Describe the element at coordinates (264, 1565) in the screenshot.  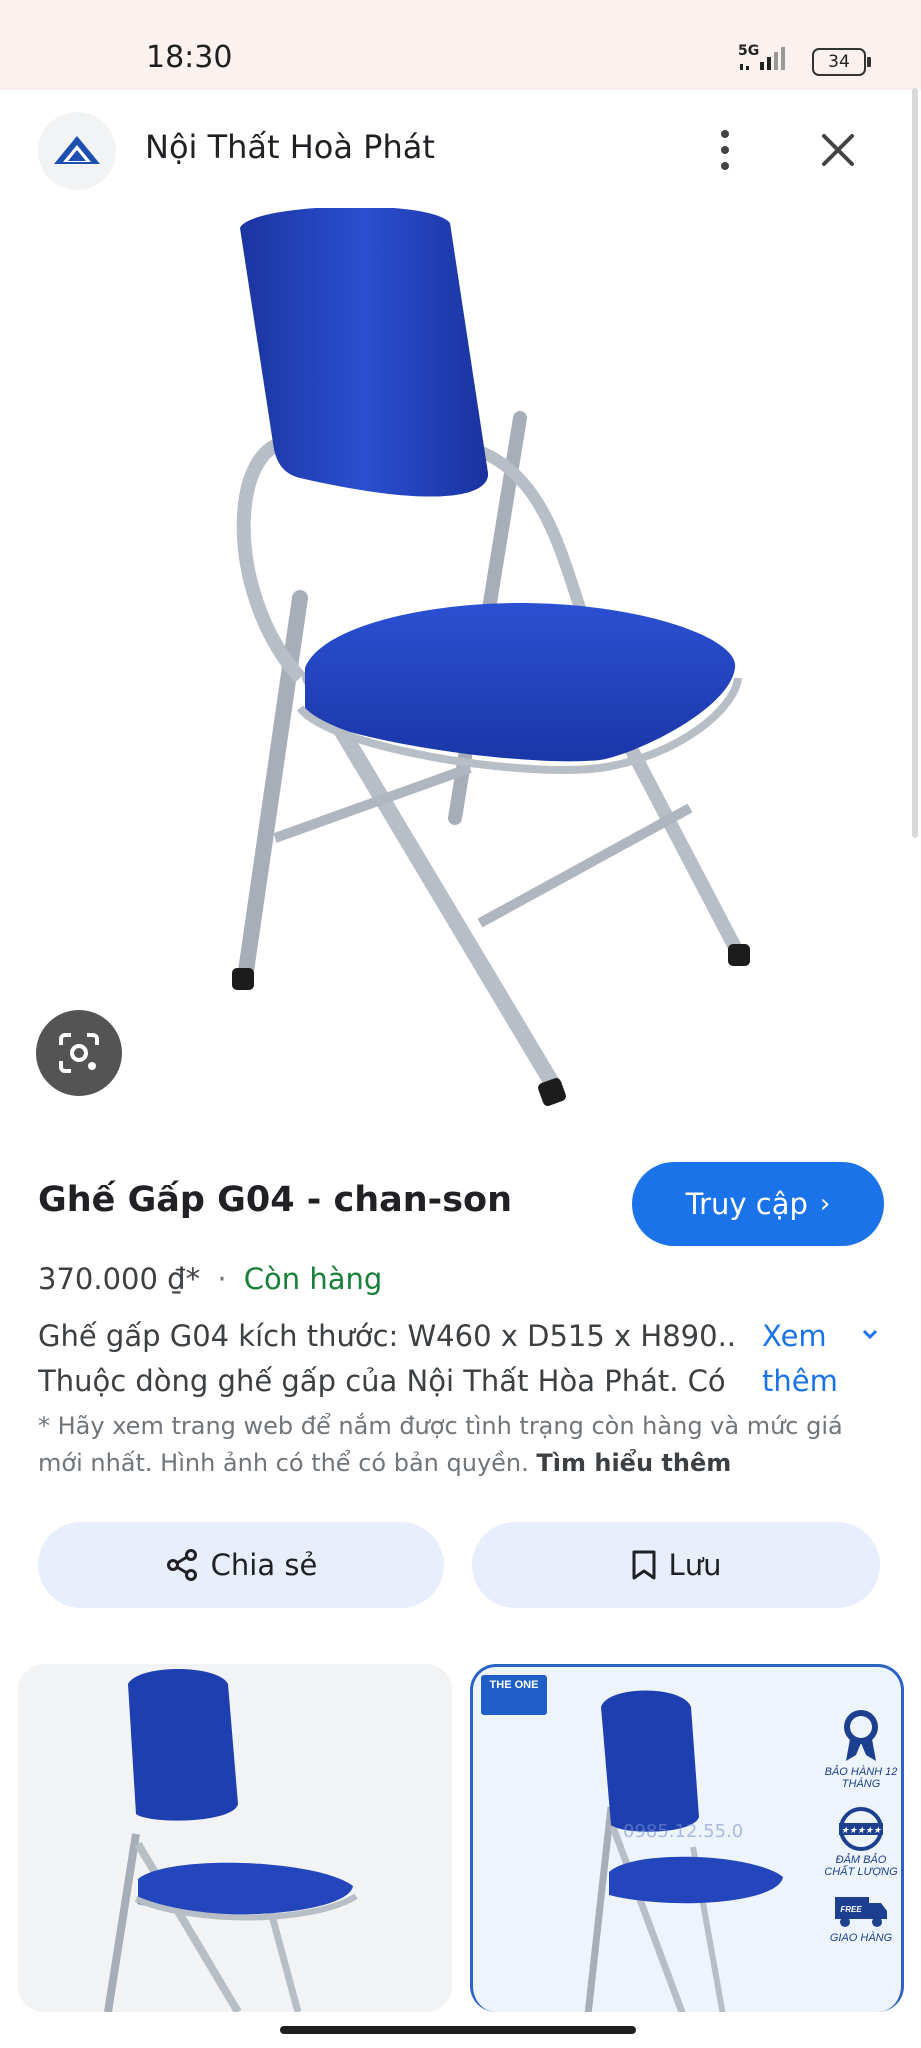
I see `share-label: Chia sẻ` at that location.